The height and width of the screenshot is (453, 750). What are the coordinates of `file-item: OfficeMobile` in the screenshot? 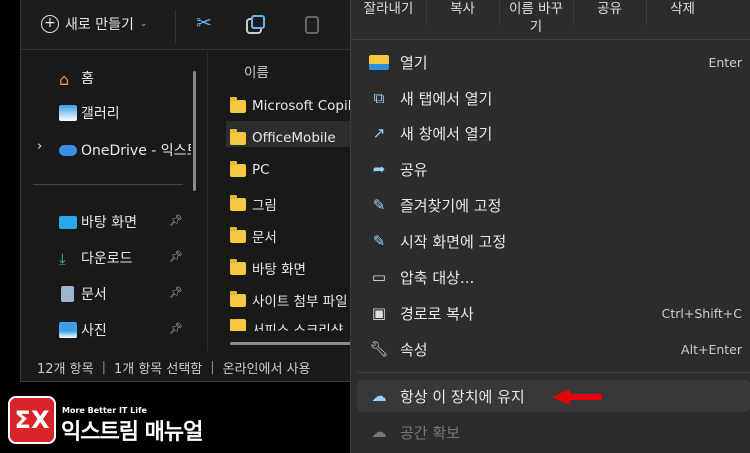 It's located at (283, 137).